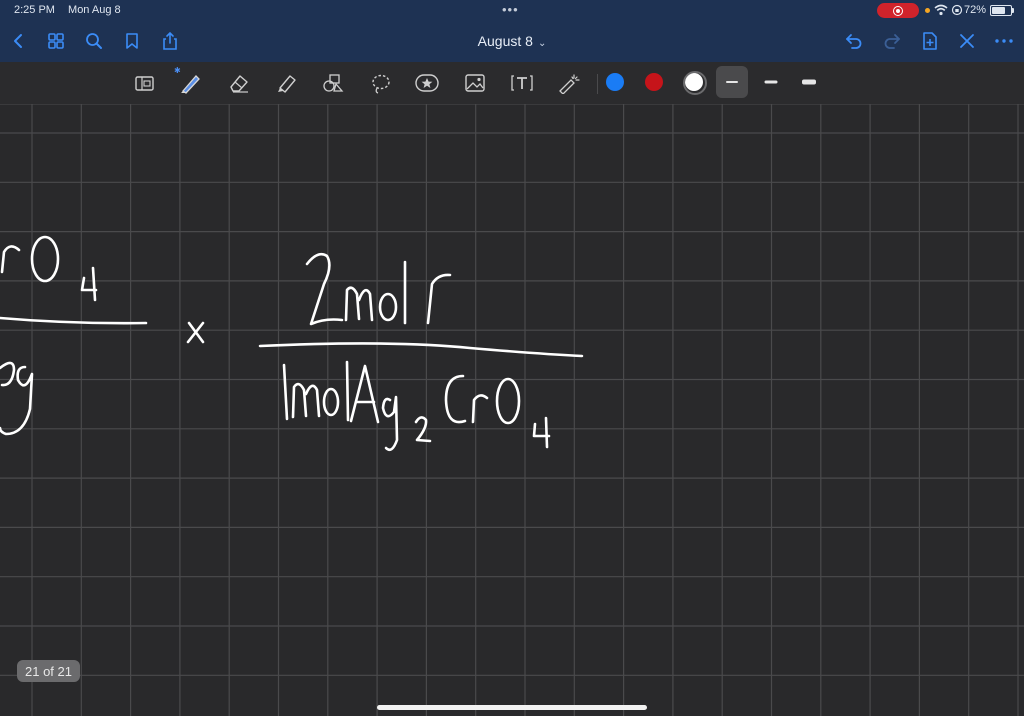  I want to click on battery-percent: 72%, so click(975, 10).